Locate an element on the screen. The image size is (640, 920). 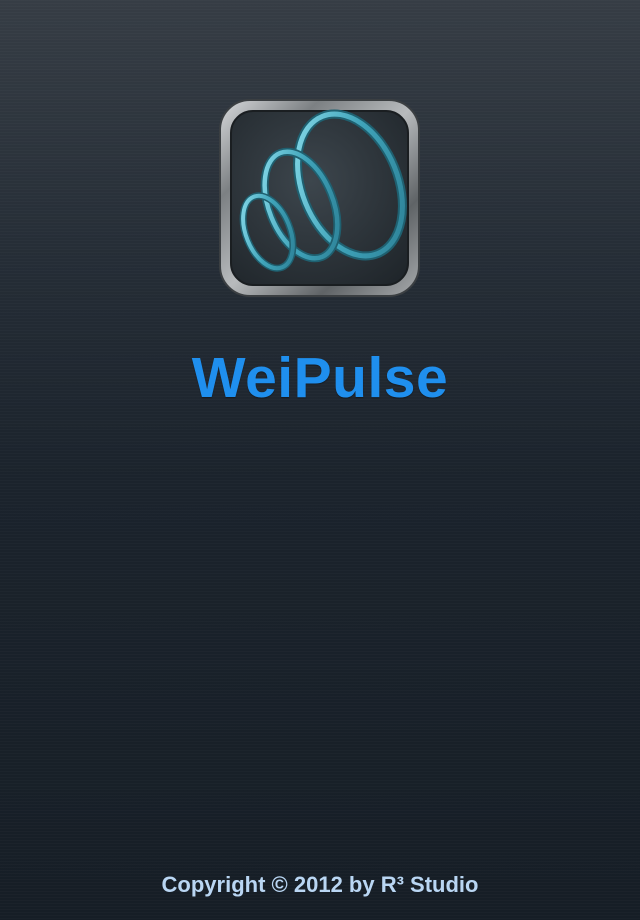
copyright-text: Copyright © 2012 by R³ Studio is located at coordinates (320, 884).